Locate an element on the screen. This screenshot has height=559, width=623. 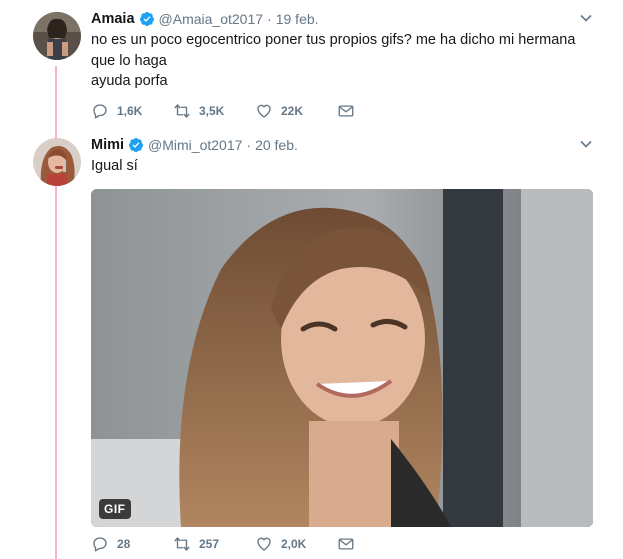
reply-count: 28 is located at coordinates (124, 544).